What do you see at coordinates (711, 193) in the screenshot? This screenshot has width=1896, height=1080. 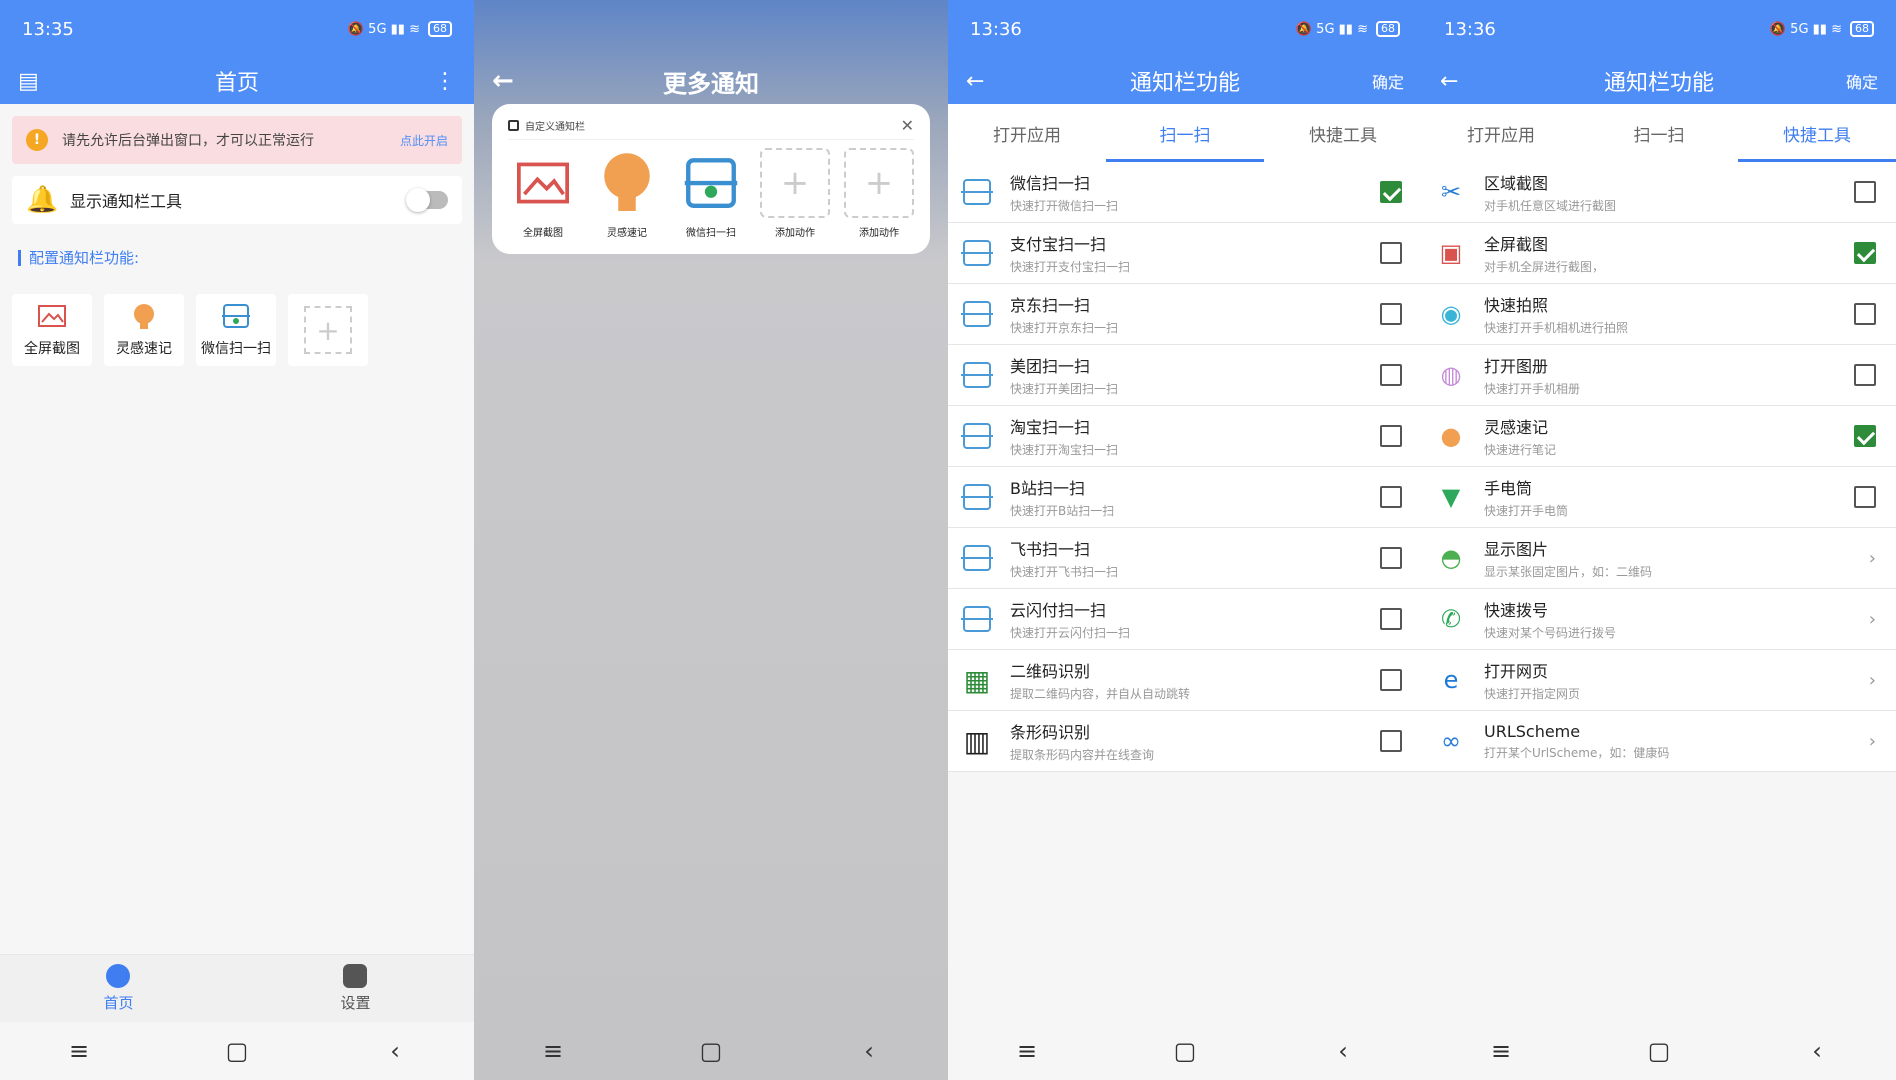 I see `notif-item-wechat-scan: 微信扫一扫` at bounding box center [711, 193].